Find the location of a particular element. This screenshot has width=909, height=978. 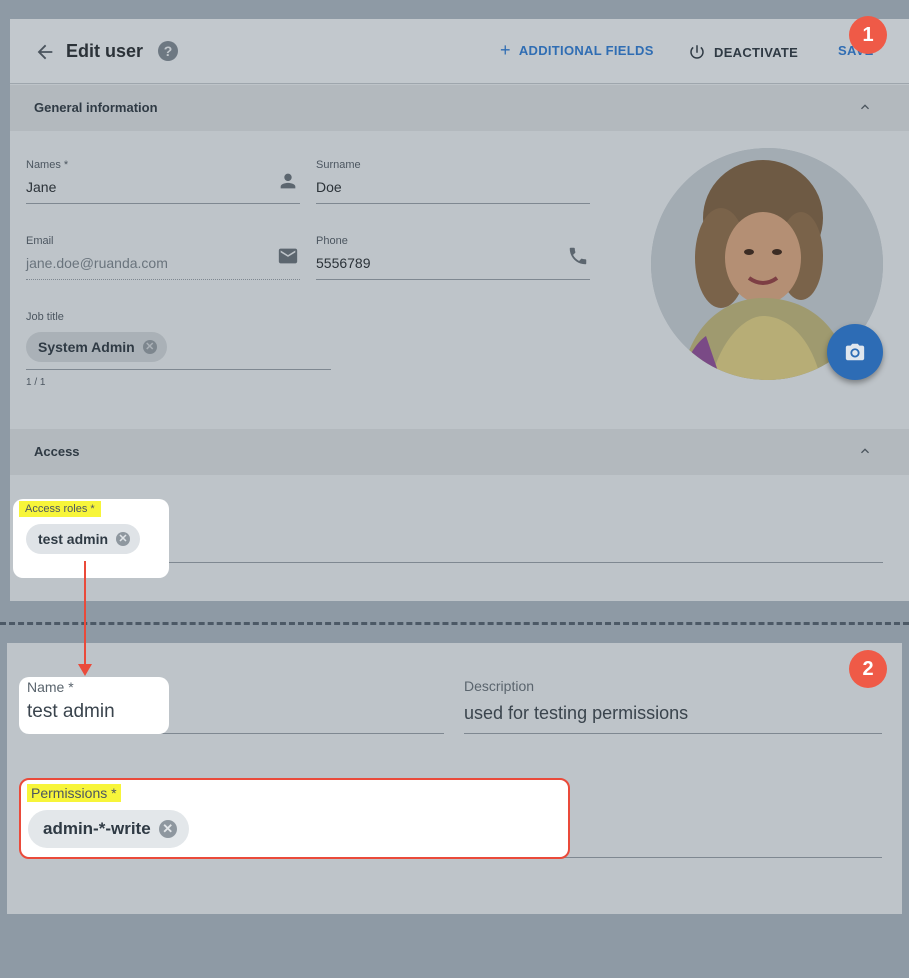

names-underline is located at coordinates (163, 203).